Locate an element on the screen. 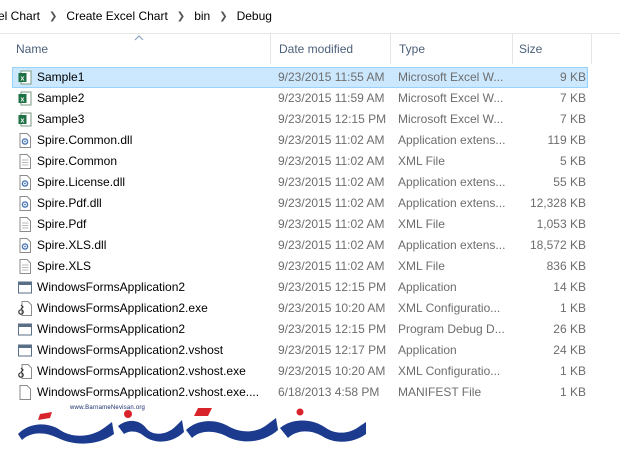 This screenshot has height=451, width=620. file-name: WindowsFormsApplication2.vshost.exe is located at coordinates (153, 371).